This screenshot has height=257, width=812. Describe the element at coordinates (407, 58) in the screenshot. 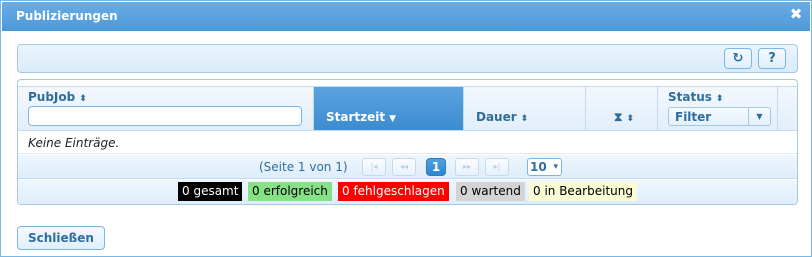

I see `grid-toolbar: ↻ ?` at that location.